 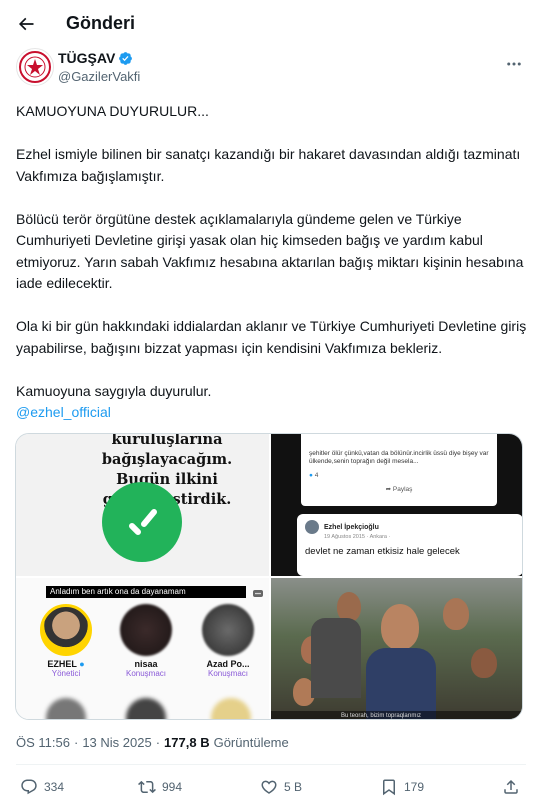 I want to click on back-button, so click(x=26, y=24).